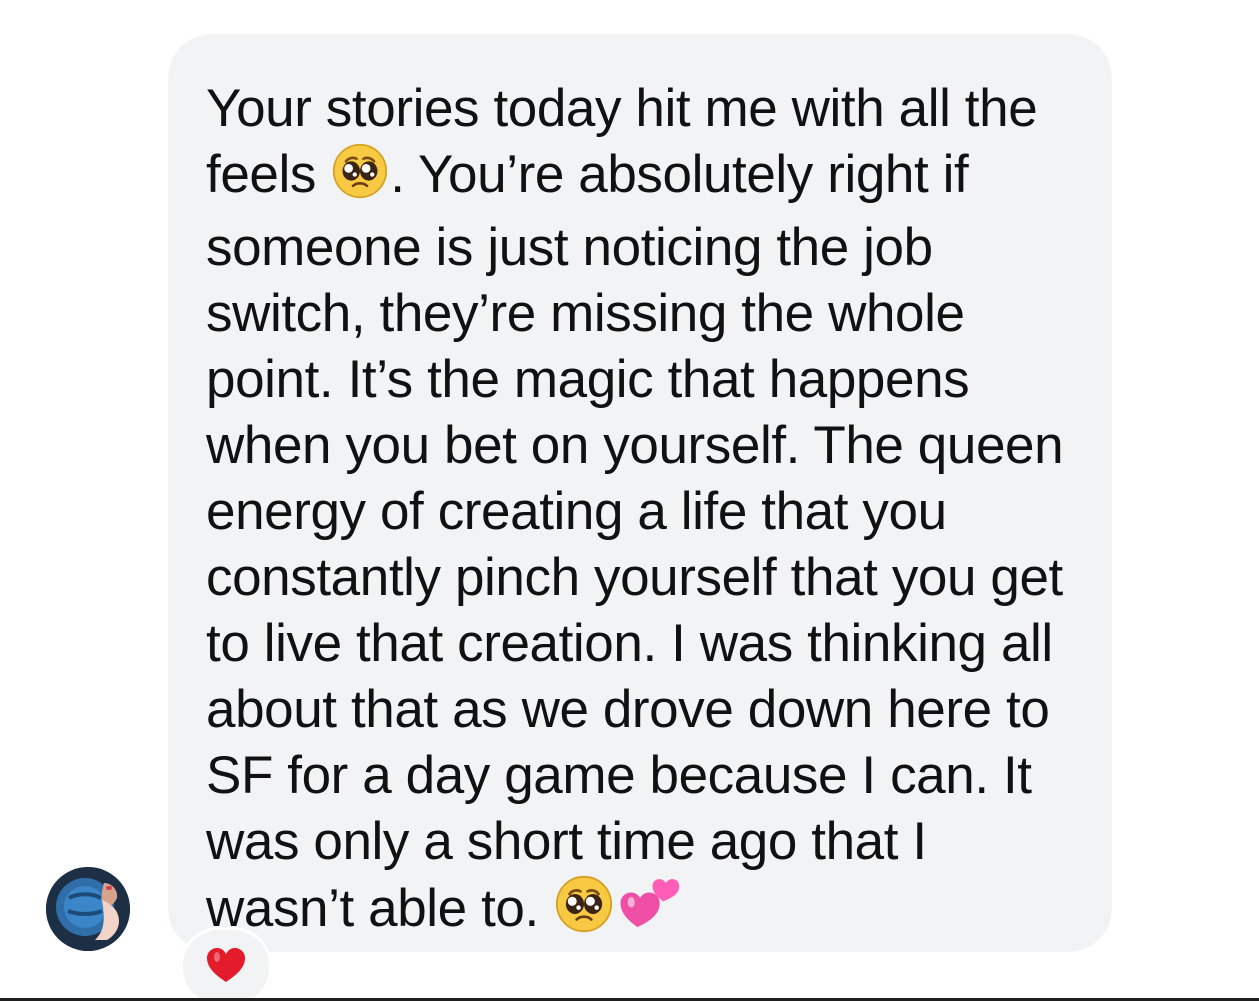  What do you see at coordinates (88, 909) in the screenshot?
I see `sender-avatar` at bounding box center [88, 909].